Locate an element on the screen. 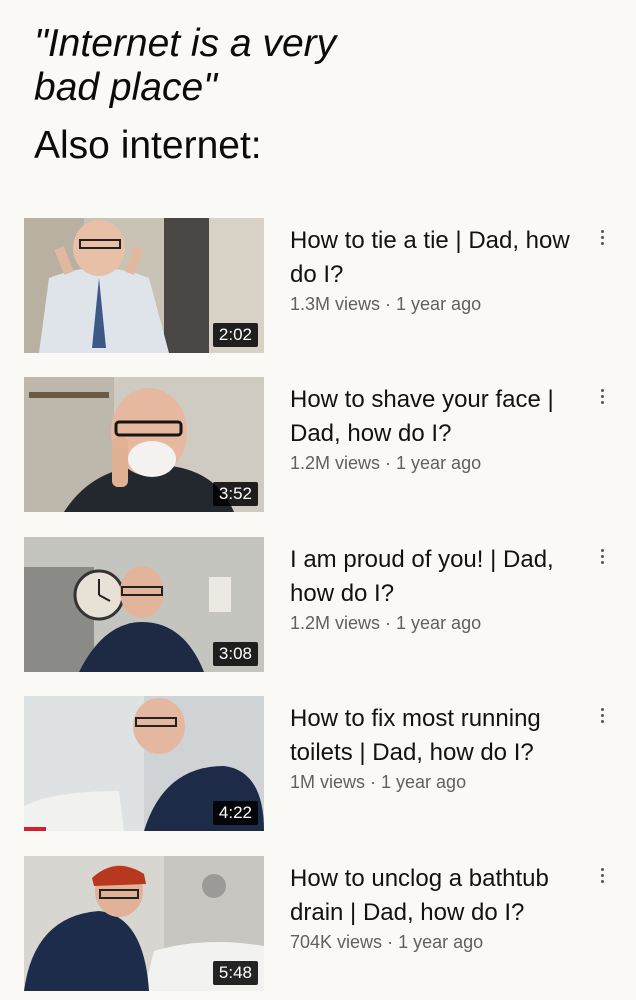  video-thumbnail: 4:22 is located at coordinates (144, 763).